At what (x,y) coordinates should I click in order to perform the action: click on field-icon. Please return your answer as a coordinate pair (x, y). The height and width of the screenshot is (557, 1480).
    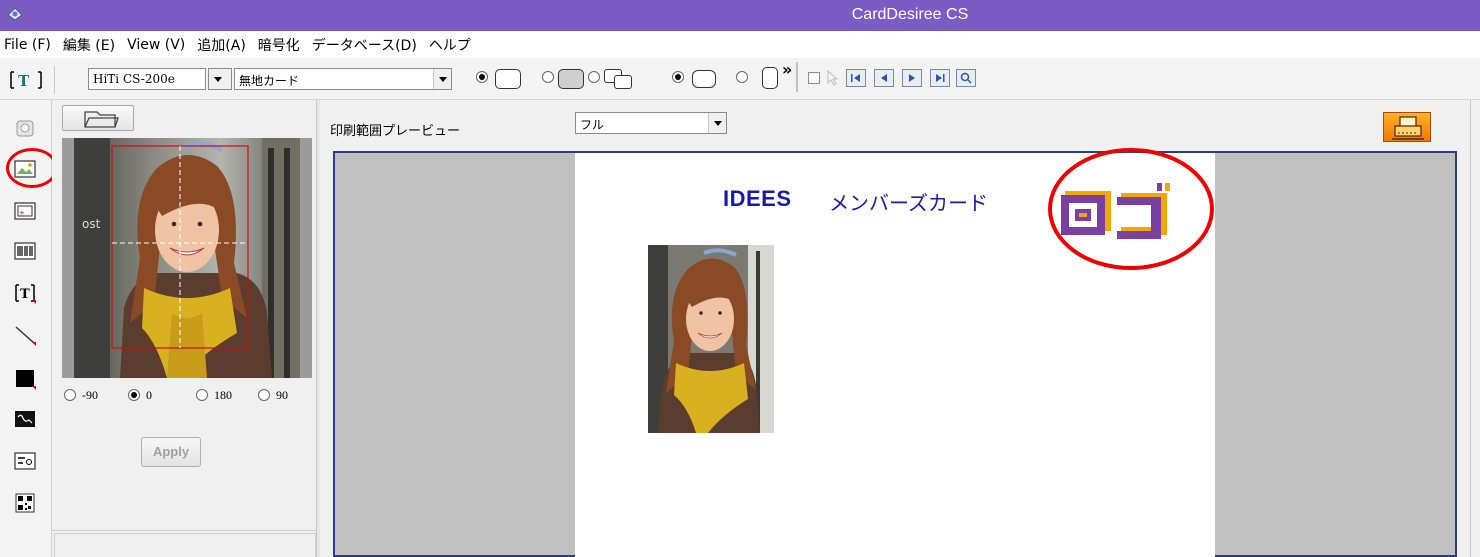
    Looking at the image, I should click on (25, 461).